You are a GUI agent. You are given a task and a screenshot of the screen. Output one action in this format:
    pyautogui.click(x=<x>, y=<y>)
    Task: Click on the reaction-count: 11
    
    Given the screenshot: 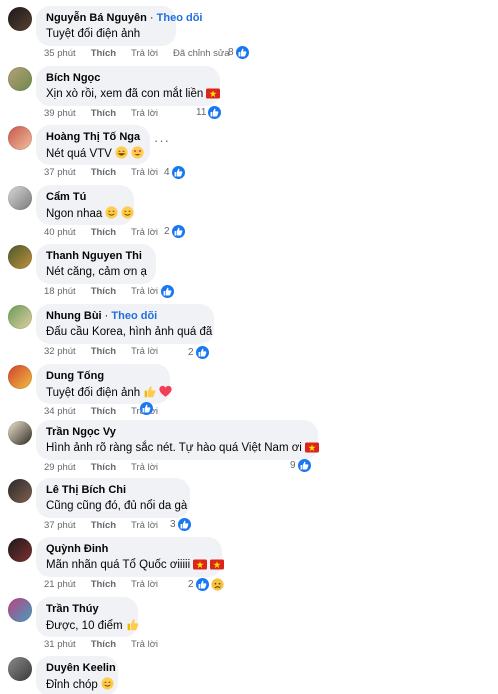 What is the action you would take?
    pyautogui.click(x=201, y=112)
    